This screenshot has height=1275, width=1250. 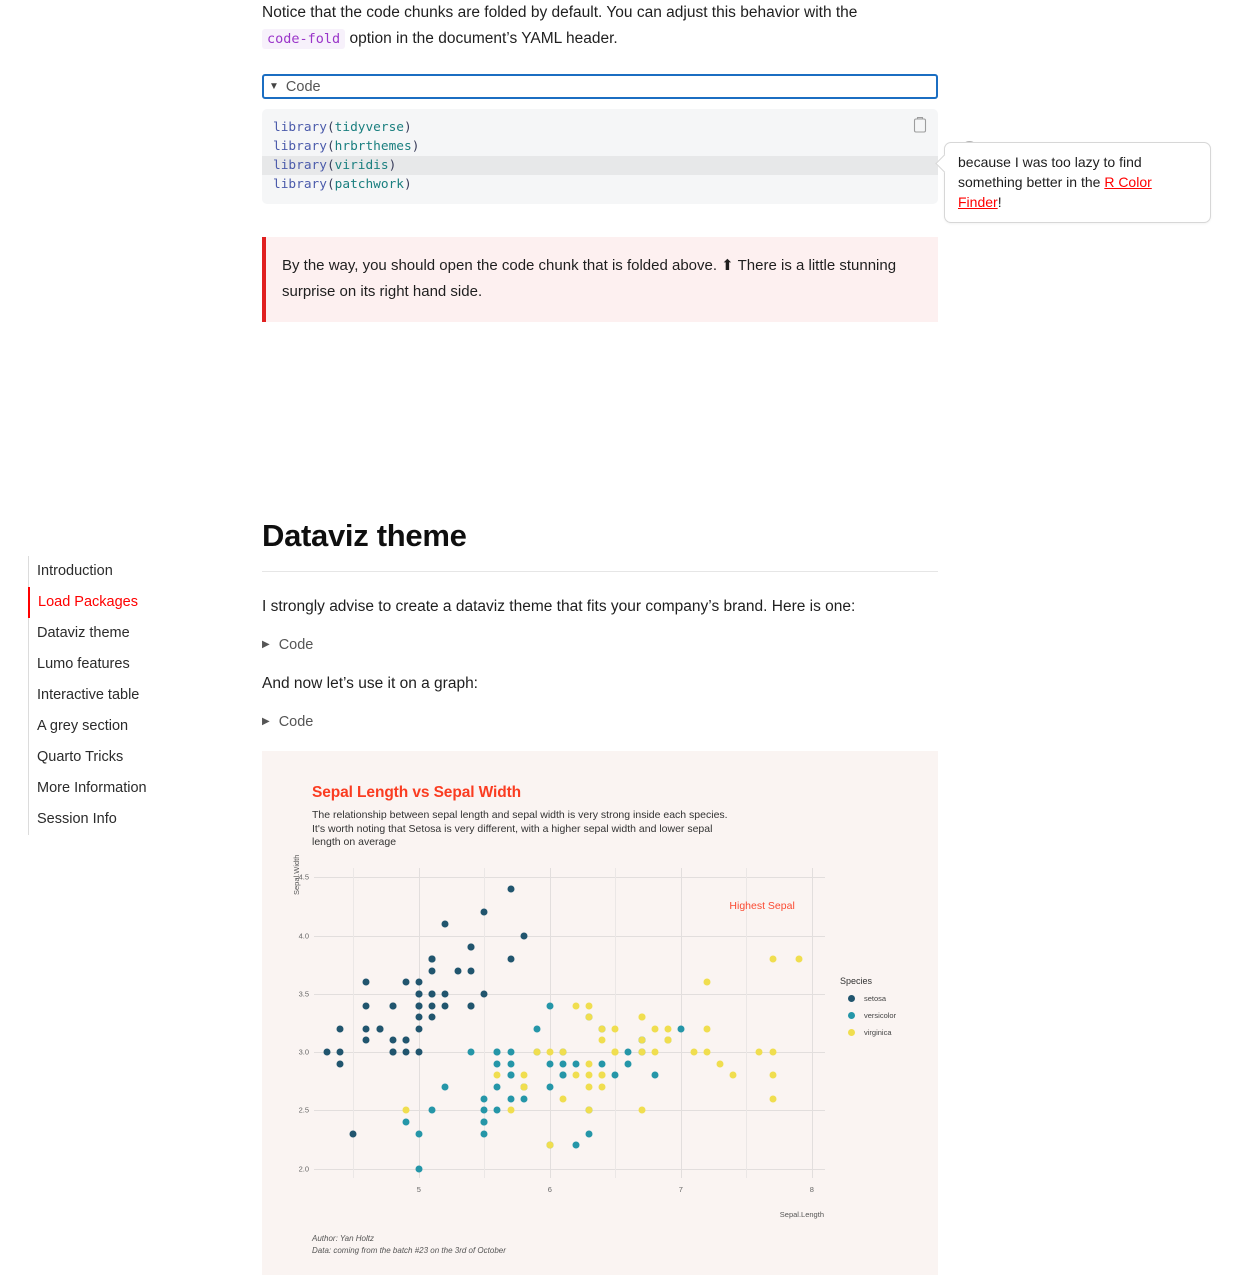 What do you see at coordinates (868, 1015) in the screenshot?
I see `legend-rows: setosa versicolor virginica` at bounding box center [868, 1015].